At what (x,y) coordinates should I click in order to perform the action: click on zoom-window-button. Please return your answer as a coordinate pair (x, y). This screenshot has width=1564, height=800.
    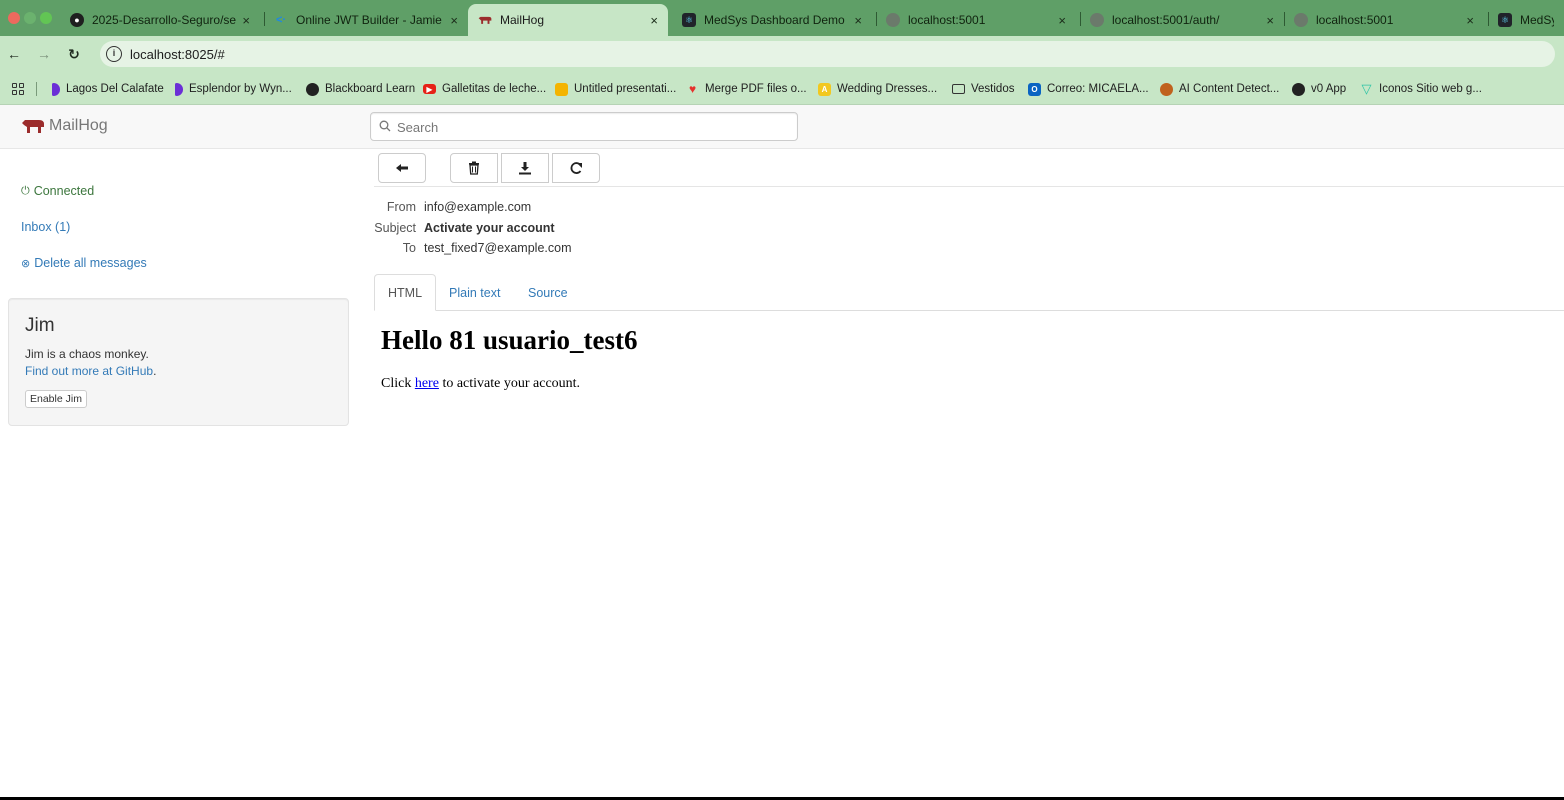
    Looking at the image, I should click on (46, 18).